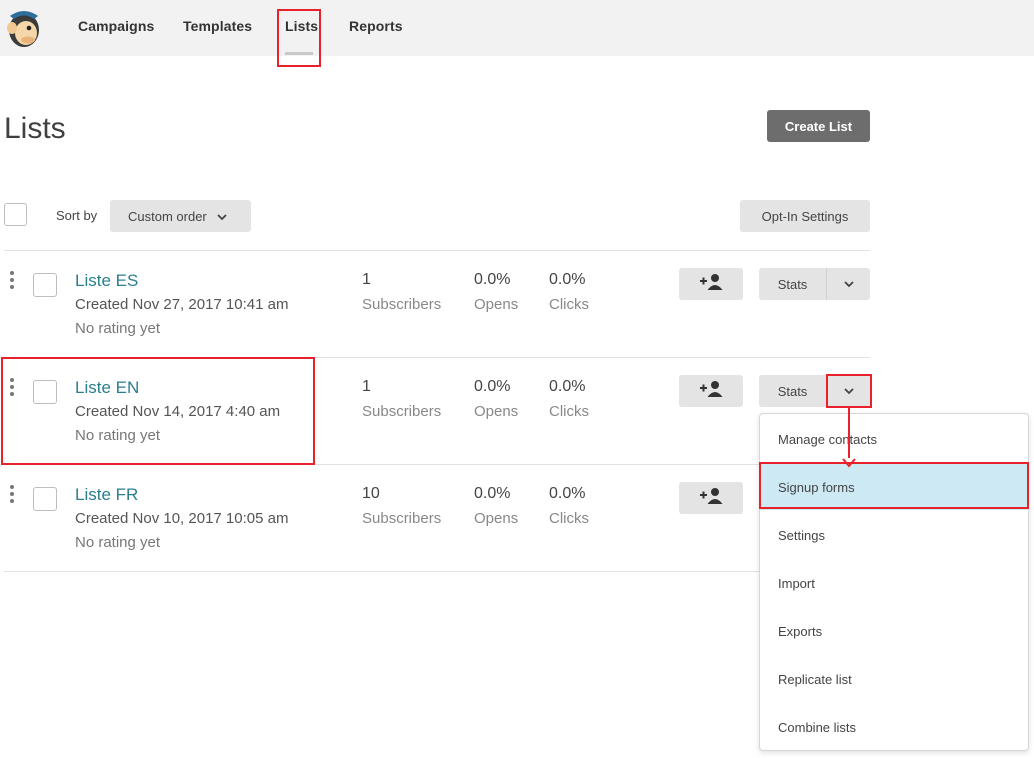  I want to click on nav-templates: Templates, so click(217, 26).